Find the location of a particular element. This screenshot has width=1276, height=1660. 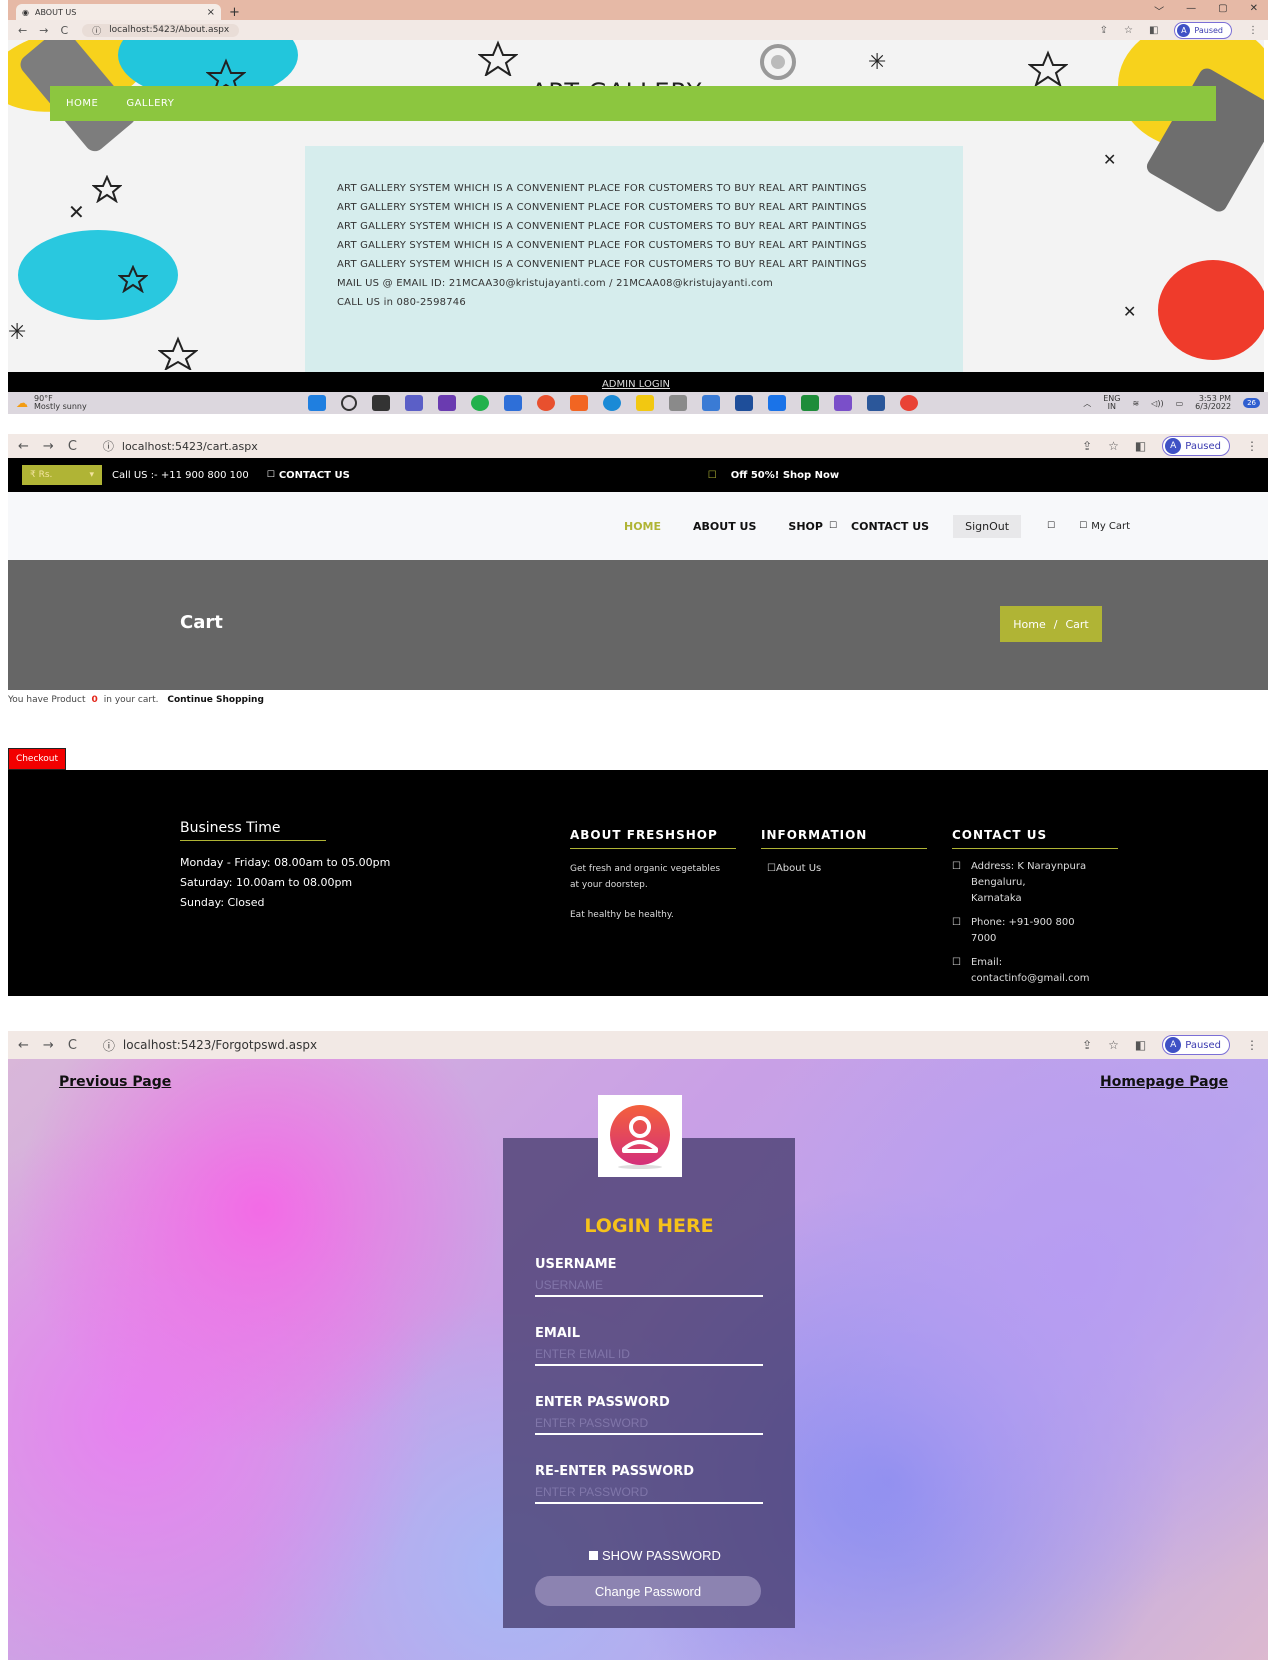

chrome-icon is located at coordinates (546, 403).